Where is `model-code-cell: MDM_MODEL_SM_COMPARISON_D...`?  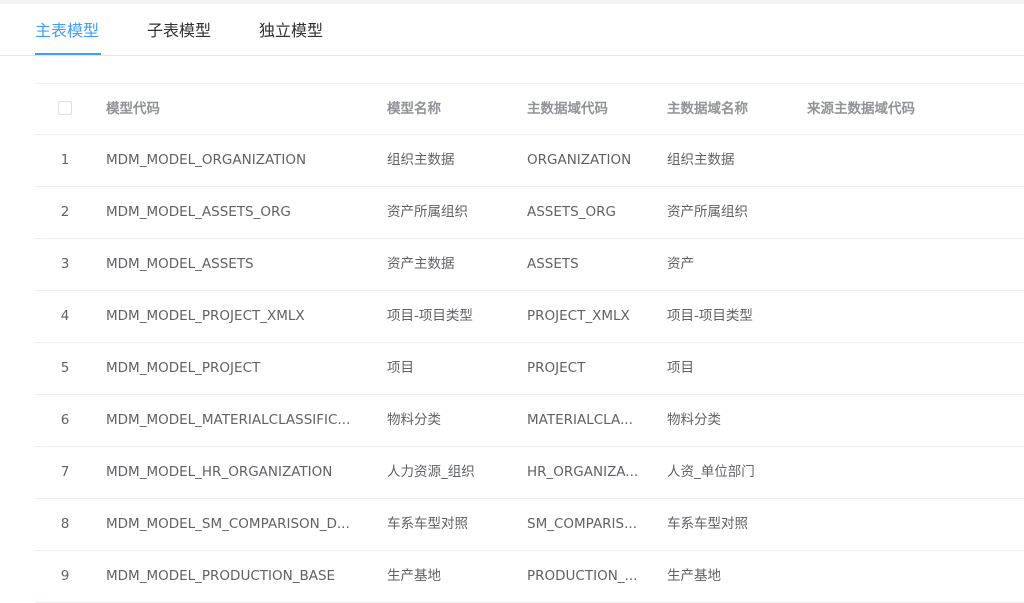
model-code-cell: MDM_MODEL_SM_COMPARISON_D... is located at coordinates (228, 524).